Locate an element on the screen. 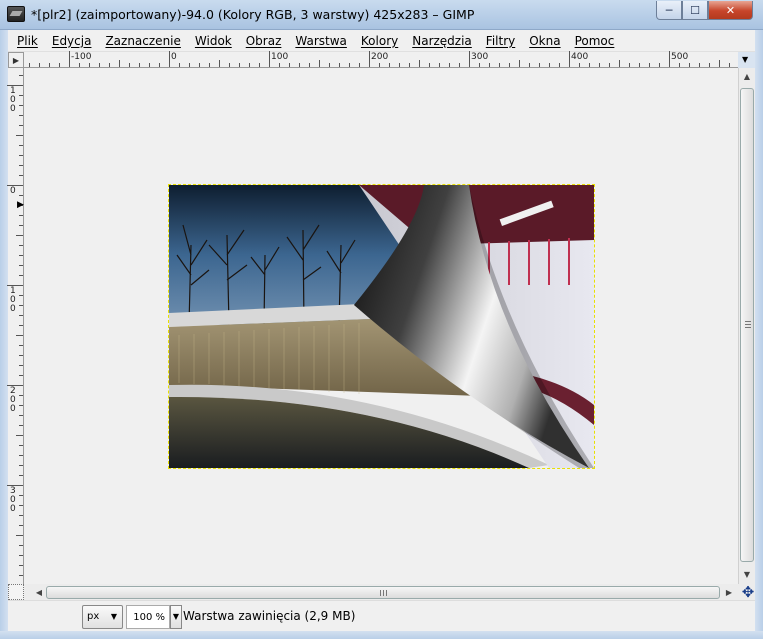 The image size is (763, 639). ruler-label: 200 is located at coordinates (380, 57).